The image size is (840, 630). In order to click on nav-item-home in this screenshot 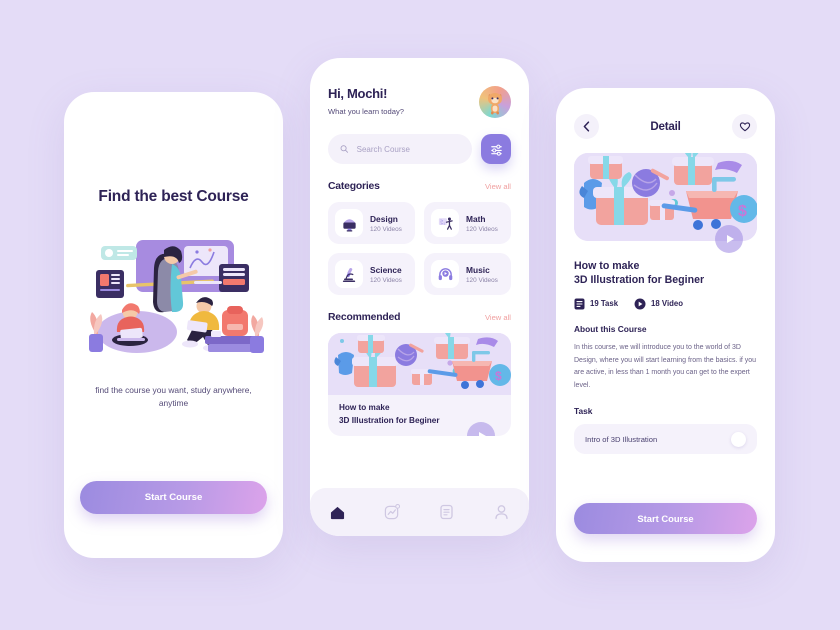, I will do `click(337, 512)`.